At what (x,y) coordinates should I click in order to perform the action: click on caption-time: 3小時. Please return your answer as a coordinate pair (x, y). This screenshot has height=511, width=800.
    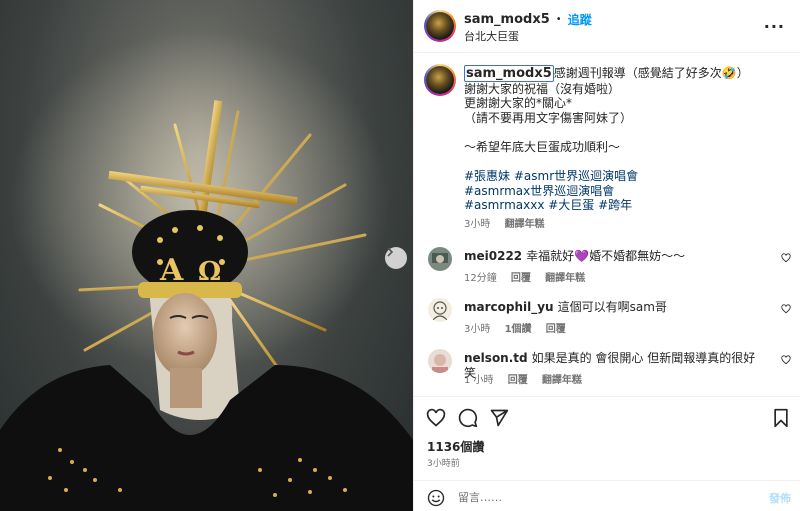
    Looking at the image, I should click on (477, 224).